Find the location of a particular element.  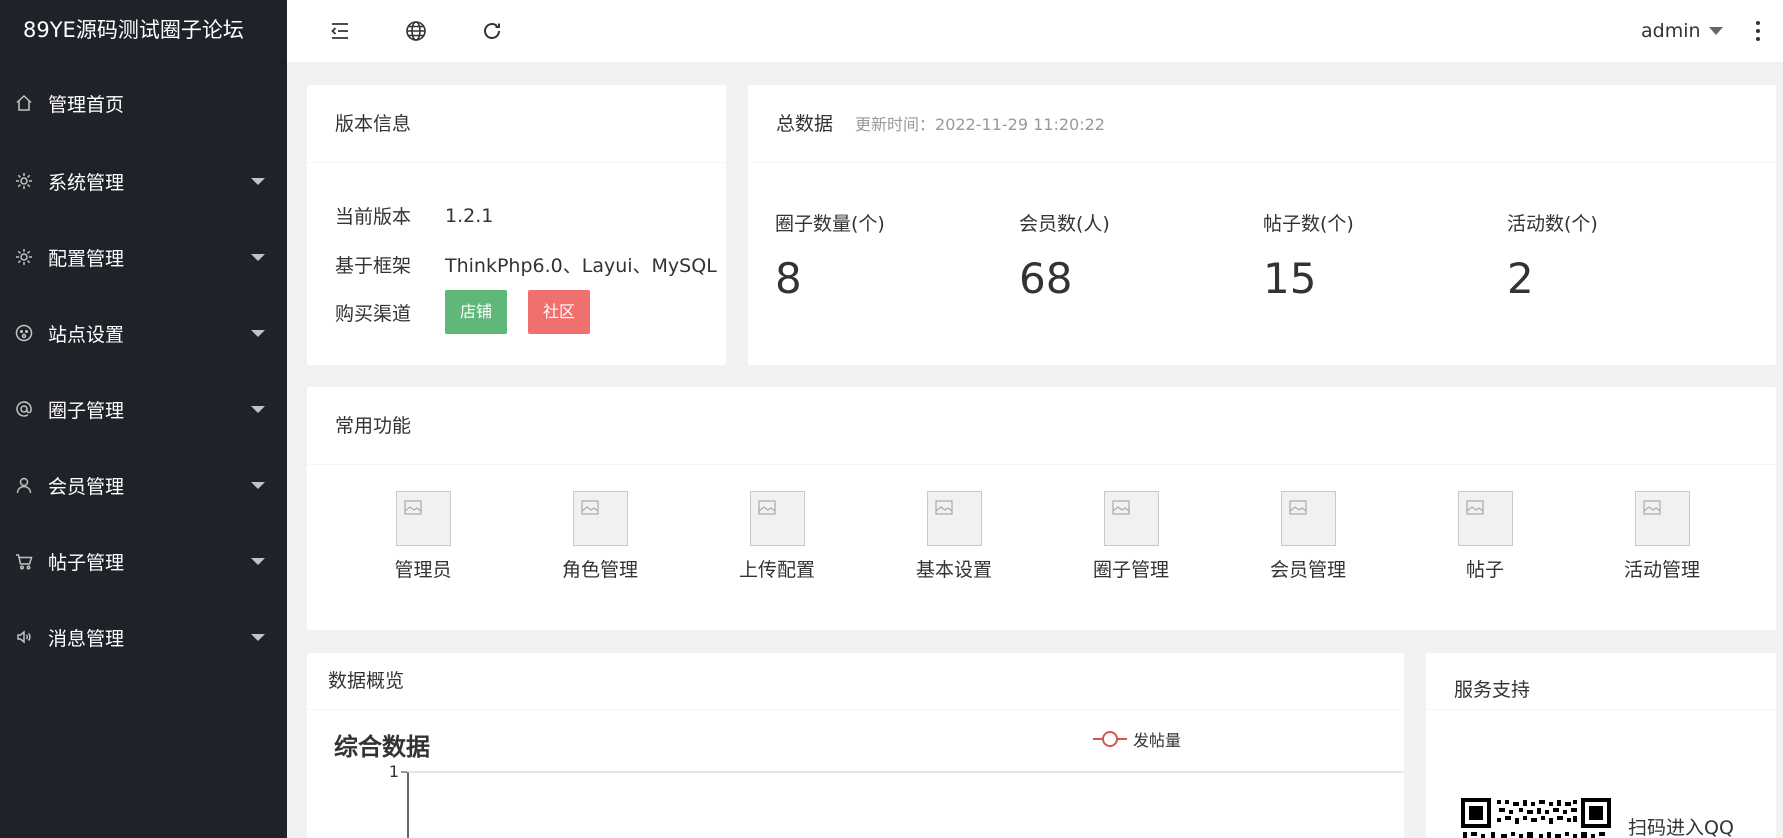

sidebar-item-members: 会员管理 is located at coordinates (143, 485).